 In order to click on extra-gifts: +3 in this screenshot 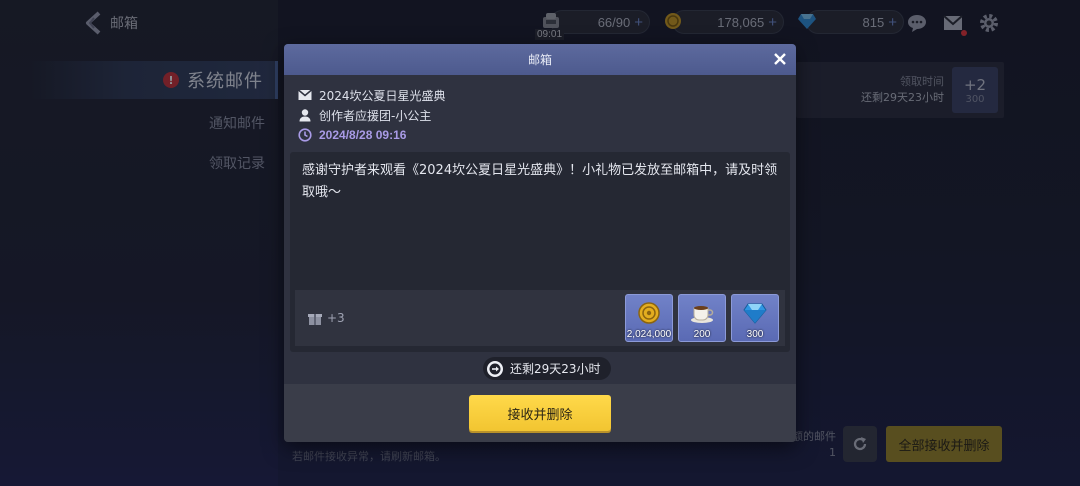, I will do `click(326, 318)`.